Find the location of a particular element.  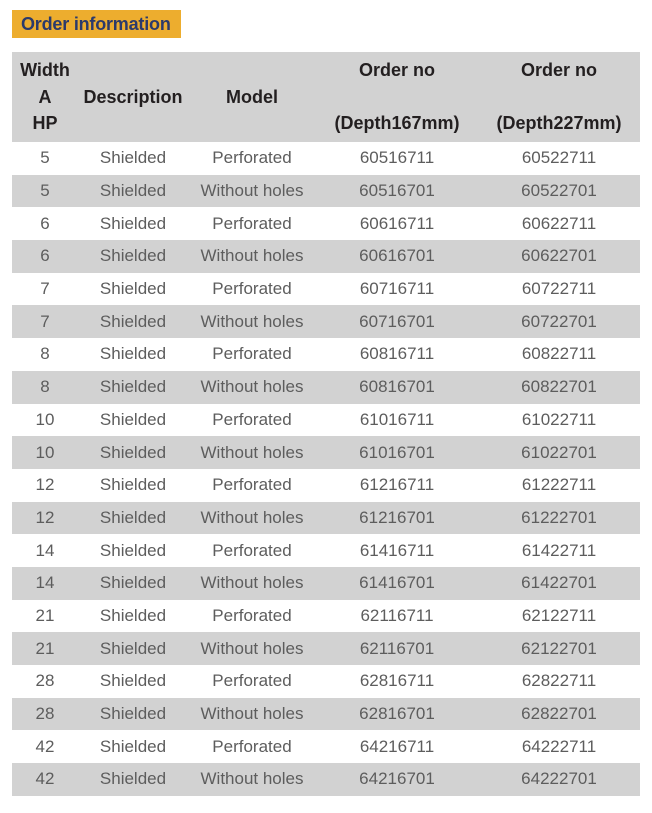

table-row: 5 Shielded Without holes 60516701 60522701 is located at coordinates (326, 191).